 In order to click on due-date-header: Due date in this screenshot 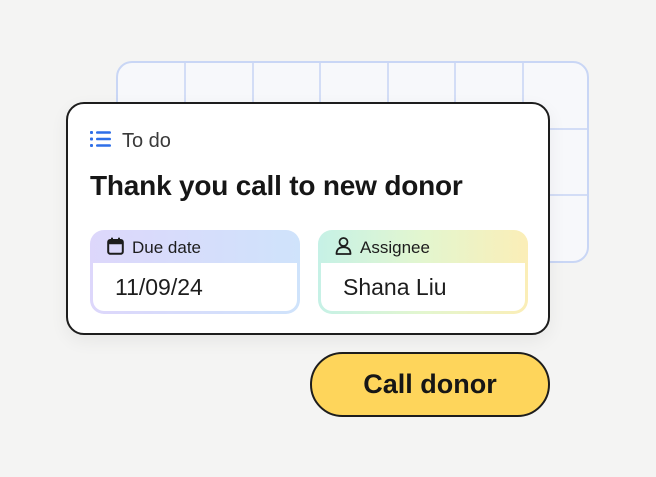, I will do `click(195, 248)`.